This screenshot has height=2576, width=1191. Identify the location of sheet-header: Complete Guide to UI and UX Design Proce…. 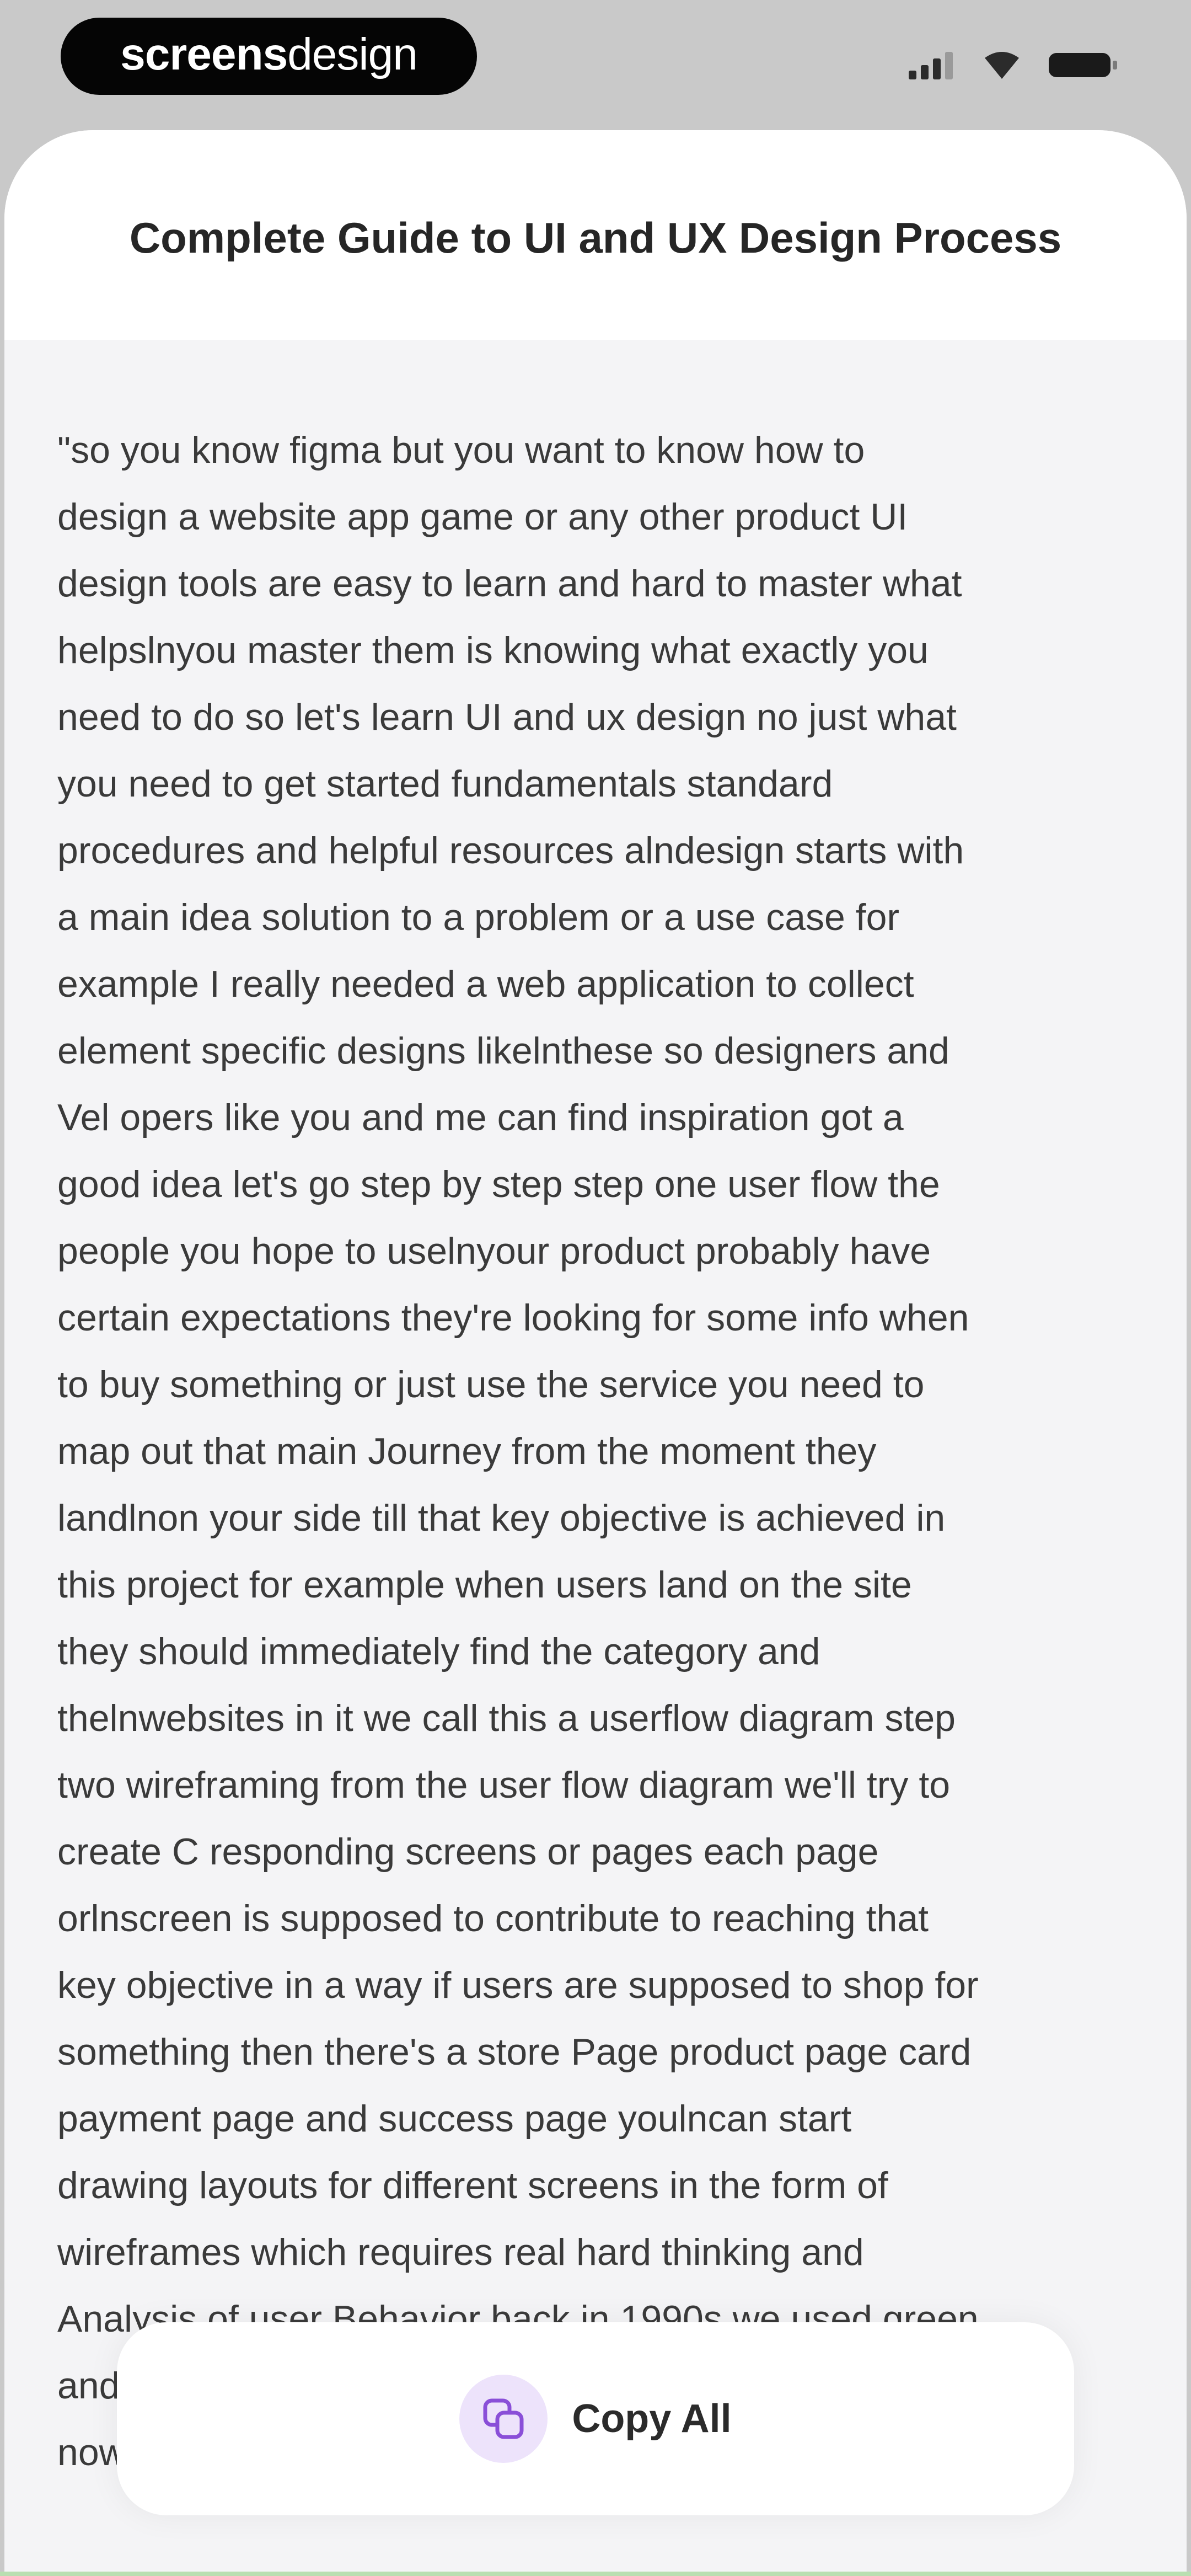
(595, 235).